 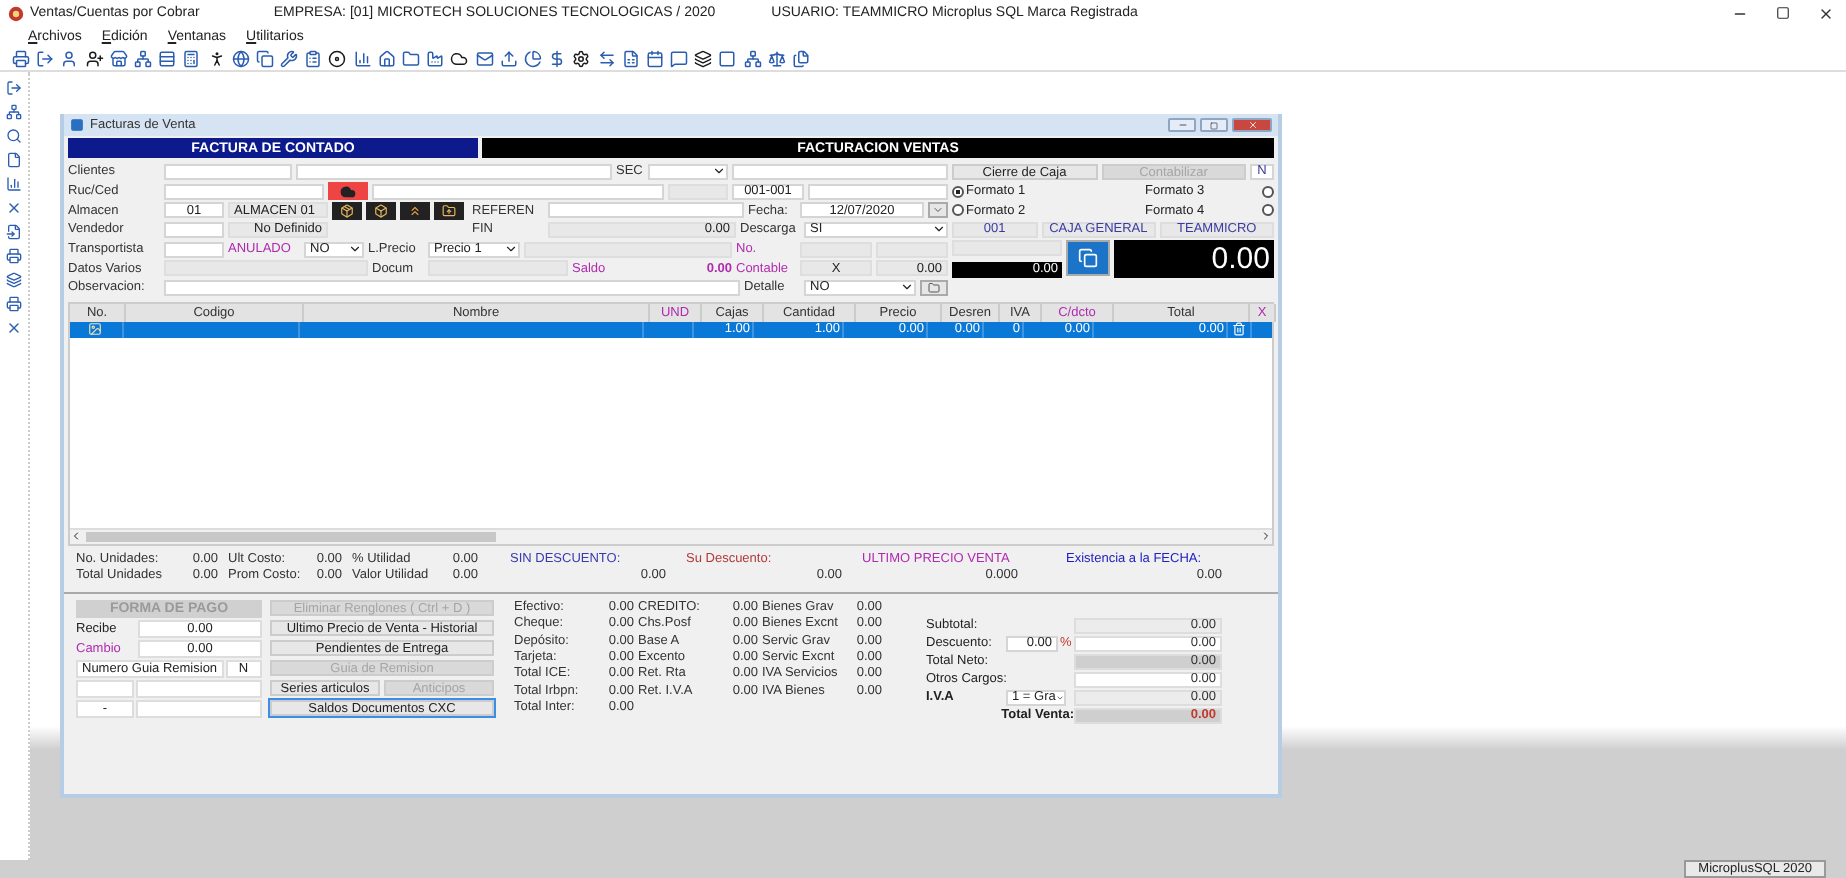 What do you see at coordinates (484, 58) in the screenshot?
I see `mail-icon` at bounding box center [484, 58].